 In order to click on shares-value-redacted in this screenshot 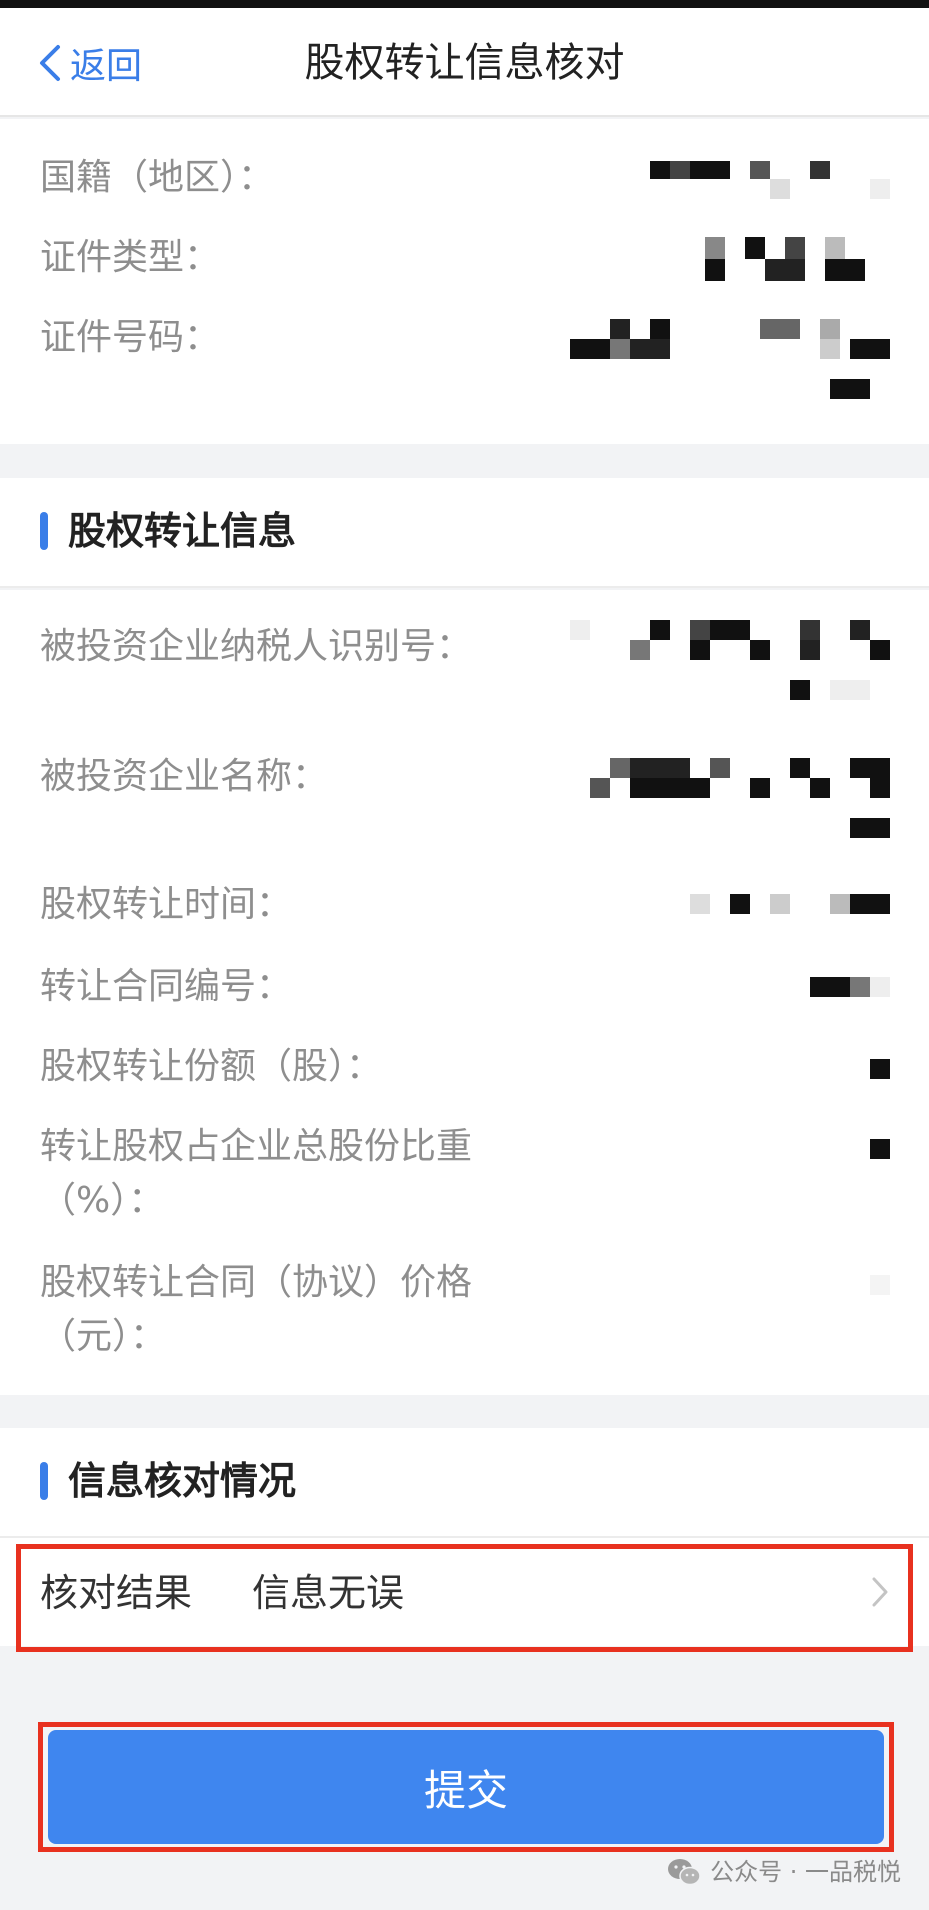, I will do `click(880, 1069)`.